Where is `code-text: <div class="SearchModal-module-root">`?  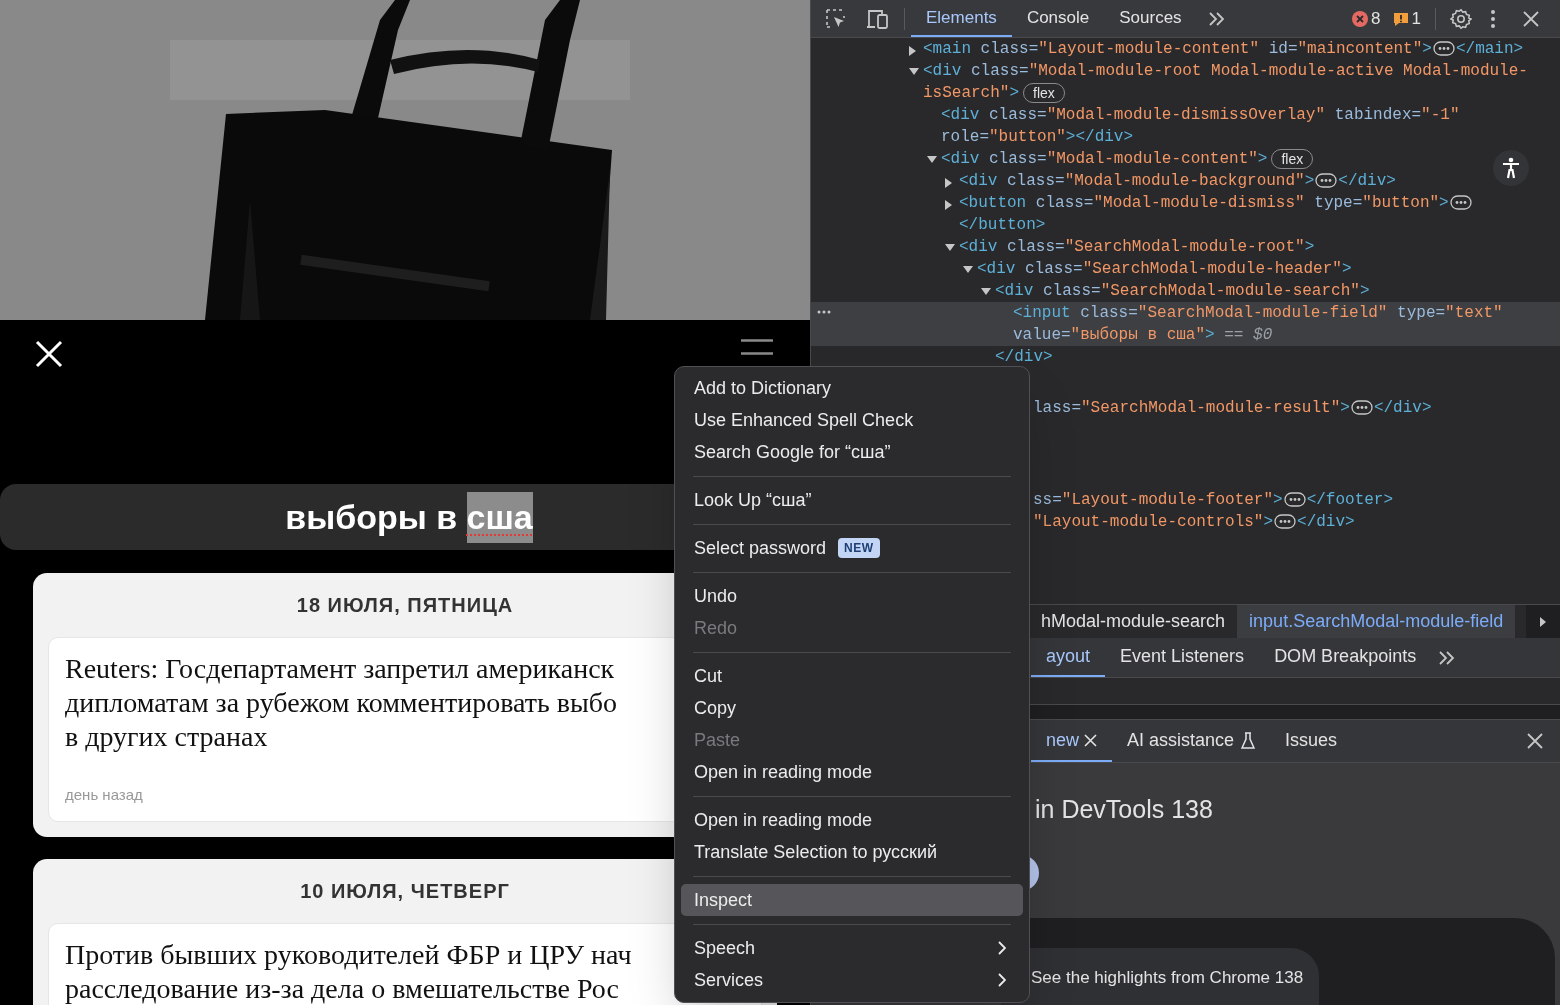 code-text: <div class="SearchModal-module-root"> is located at coordinates (1137, 247).